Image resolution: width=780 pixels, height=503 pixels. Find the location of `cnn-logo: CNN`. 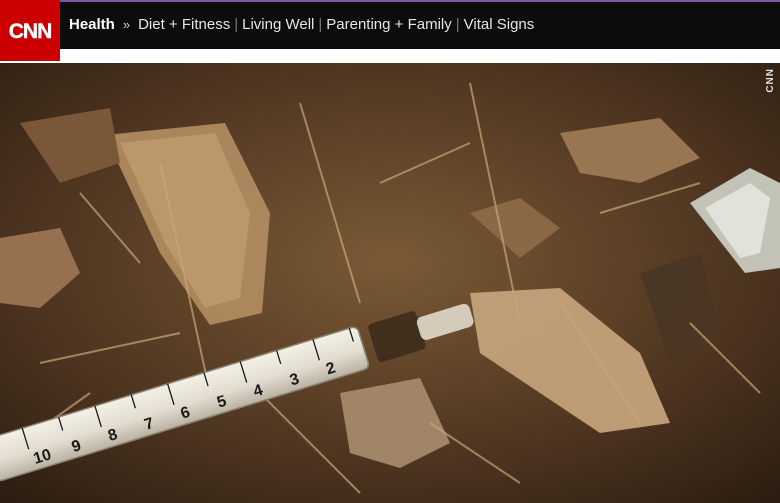

cnn-logo: CNN is located at coordinates (30, 30).